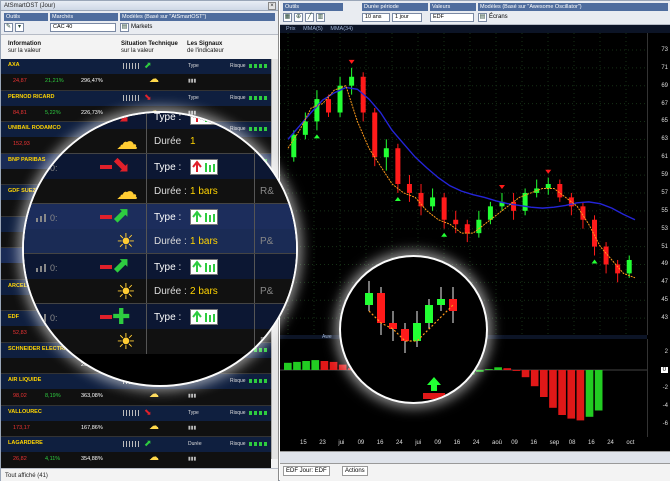  I want to click on right-modeles-label: Modèles (Basé sur "Awesome Oscillator"), so click(573, 7).